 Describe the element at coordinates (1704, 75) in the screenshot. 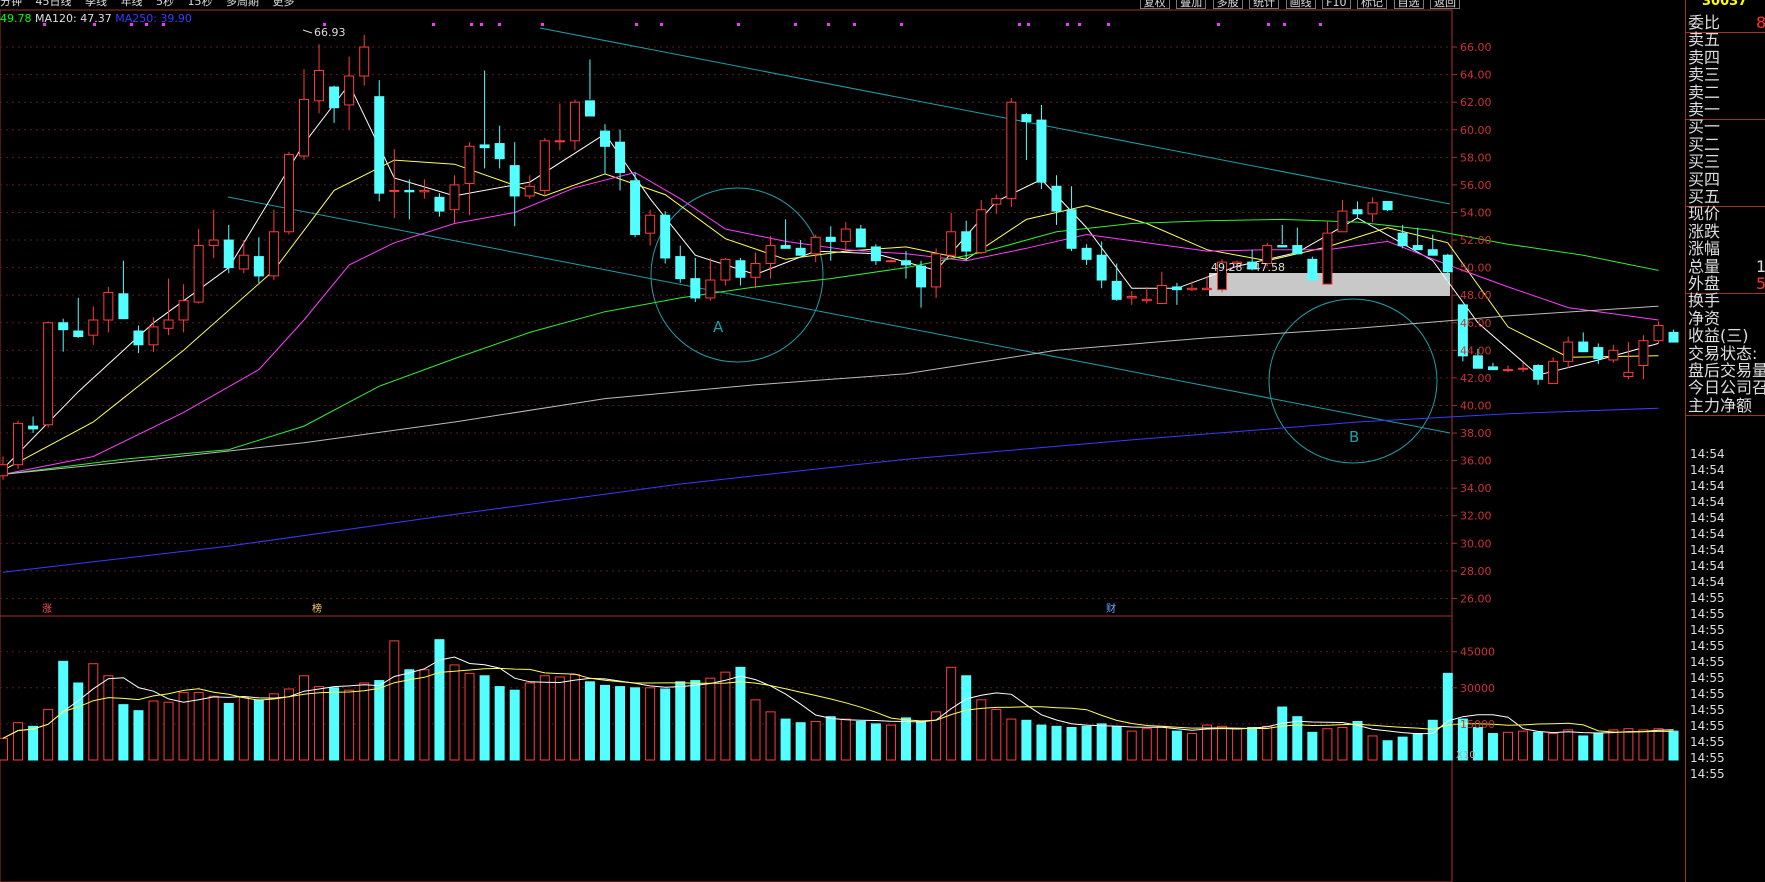

I see `quote-field-label: 卖三` at that location.